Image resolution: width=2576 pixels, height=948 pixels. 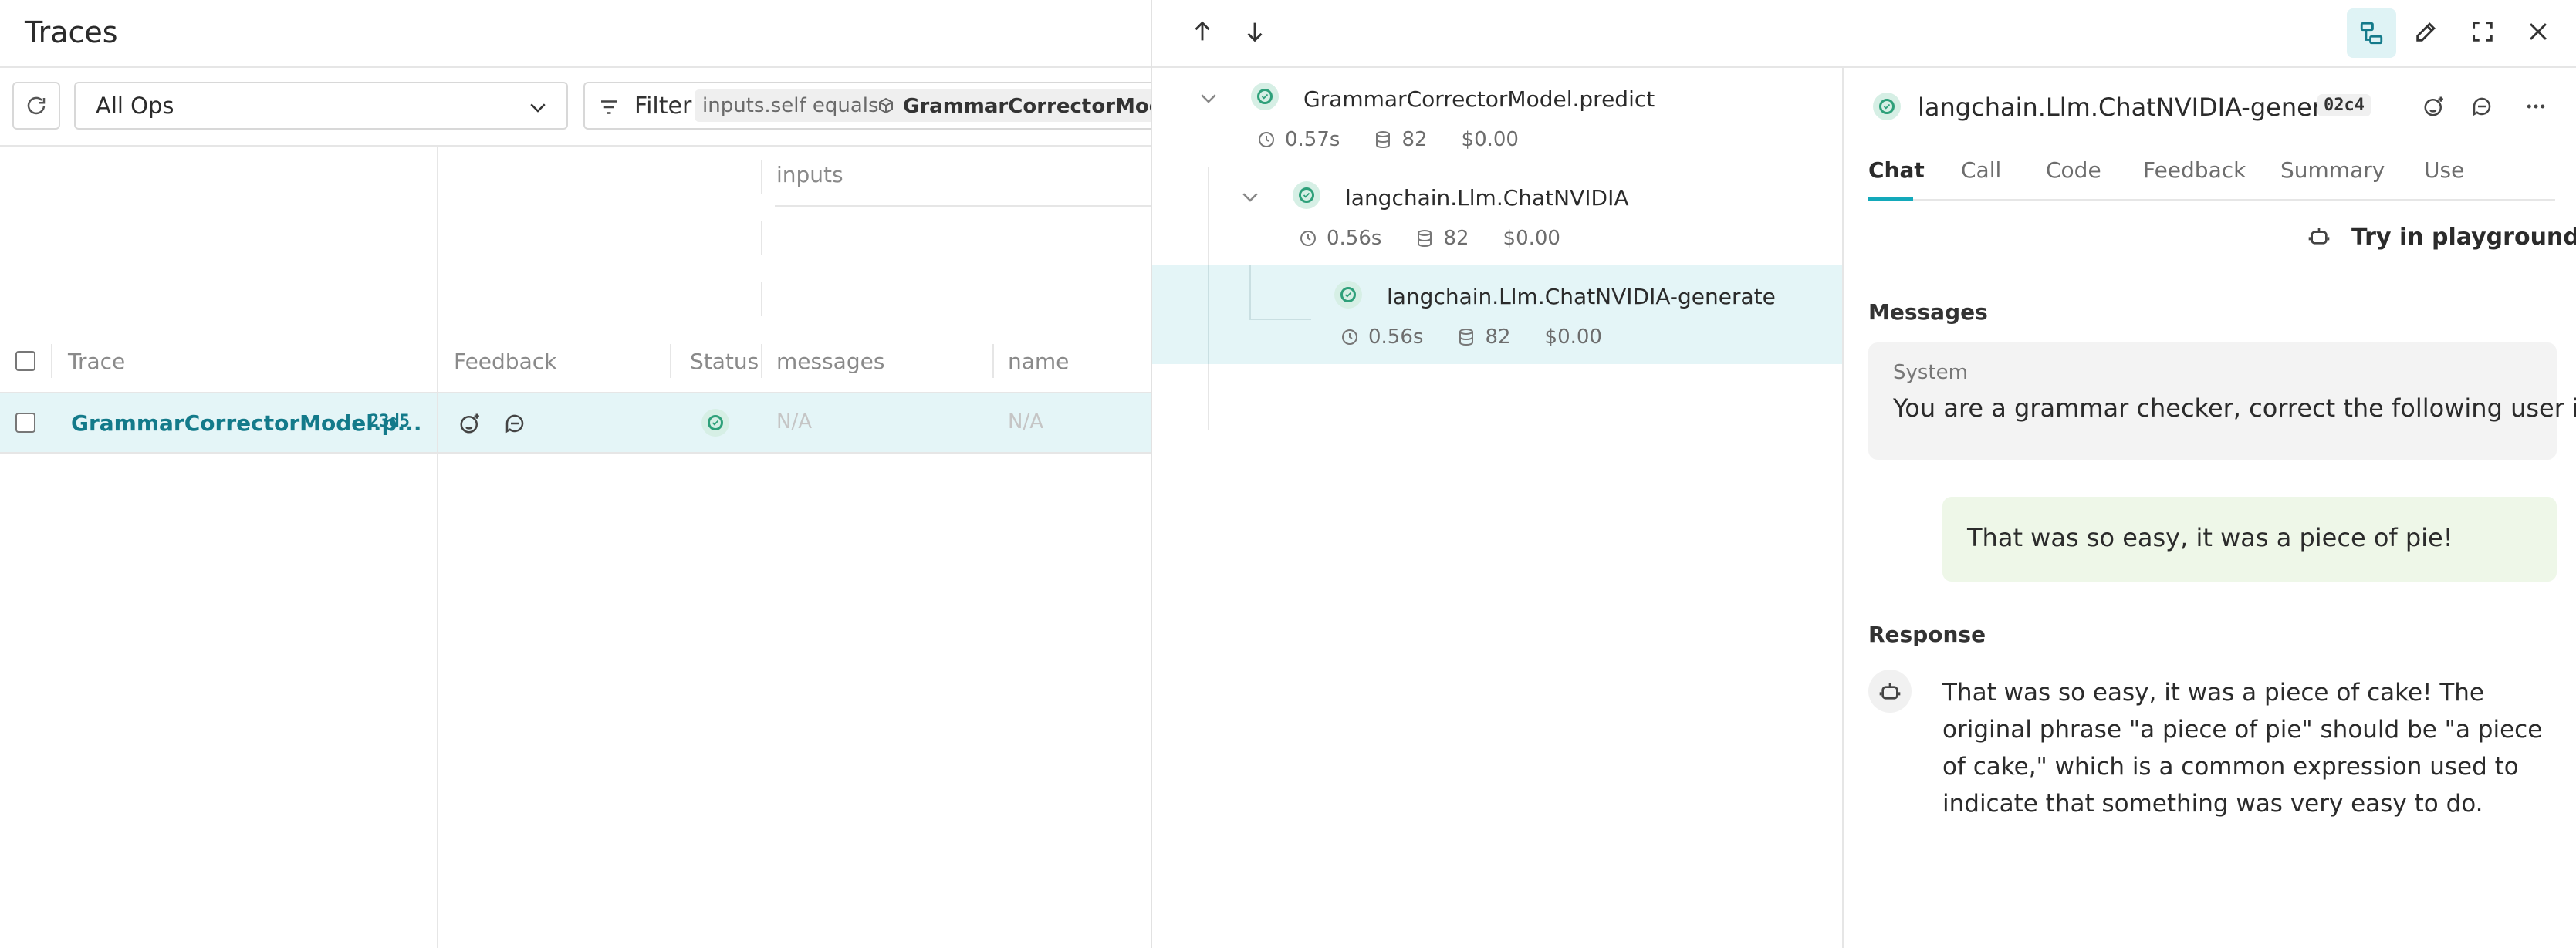 I want to click on column-header-name: name, so click(x=1038, y=362).